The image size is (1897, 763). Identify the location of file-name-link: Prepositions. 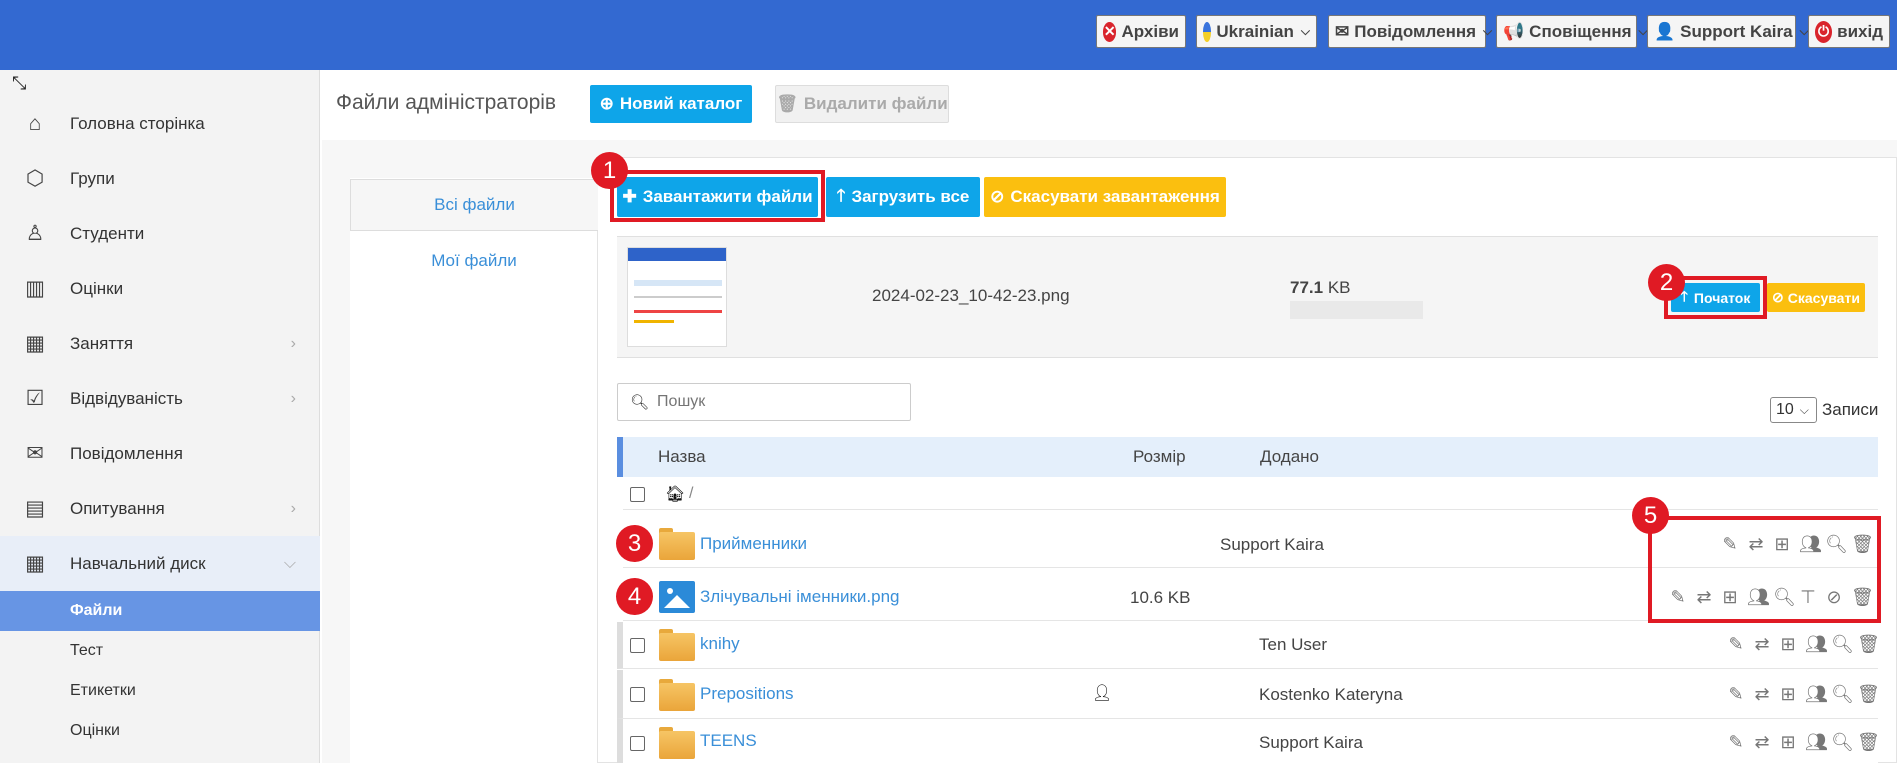
(747, 694).